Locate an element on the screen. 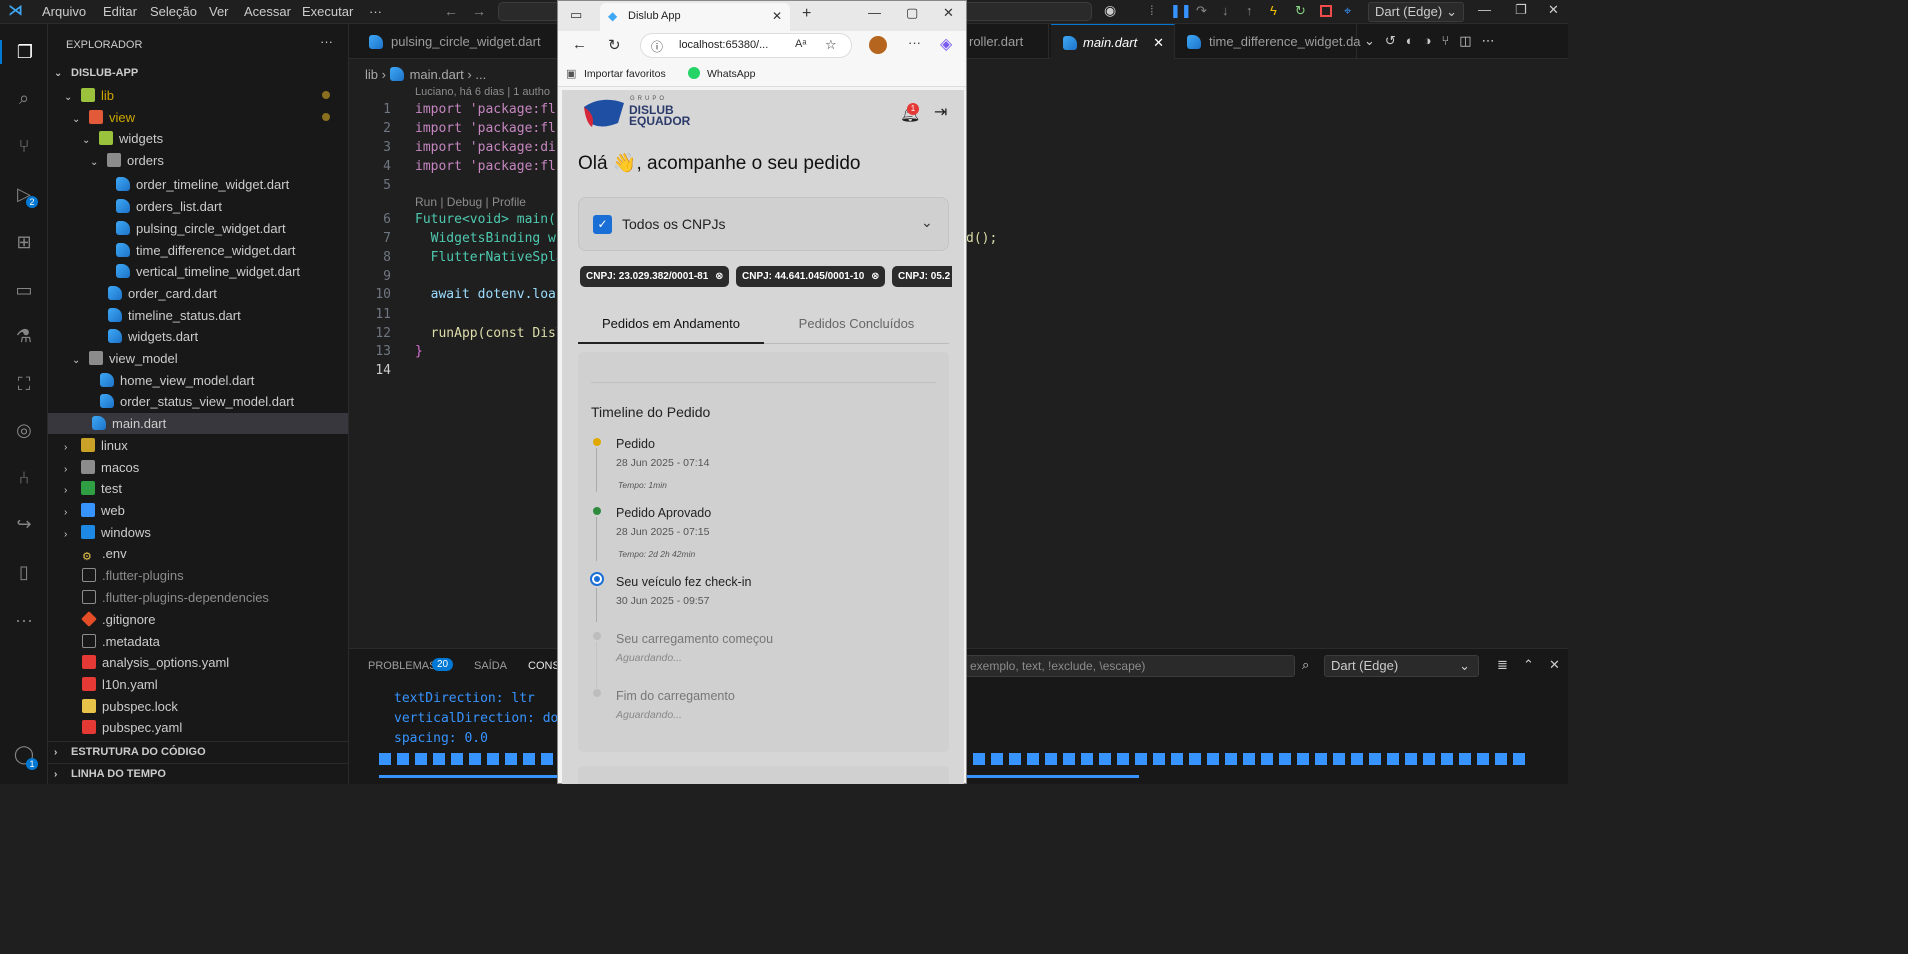 The image size is (1908, 954). console-config-select: Dart (Edge) ⌄ is located at coordinates (1401, 666).